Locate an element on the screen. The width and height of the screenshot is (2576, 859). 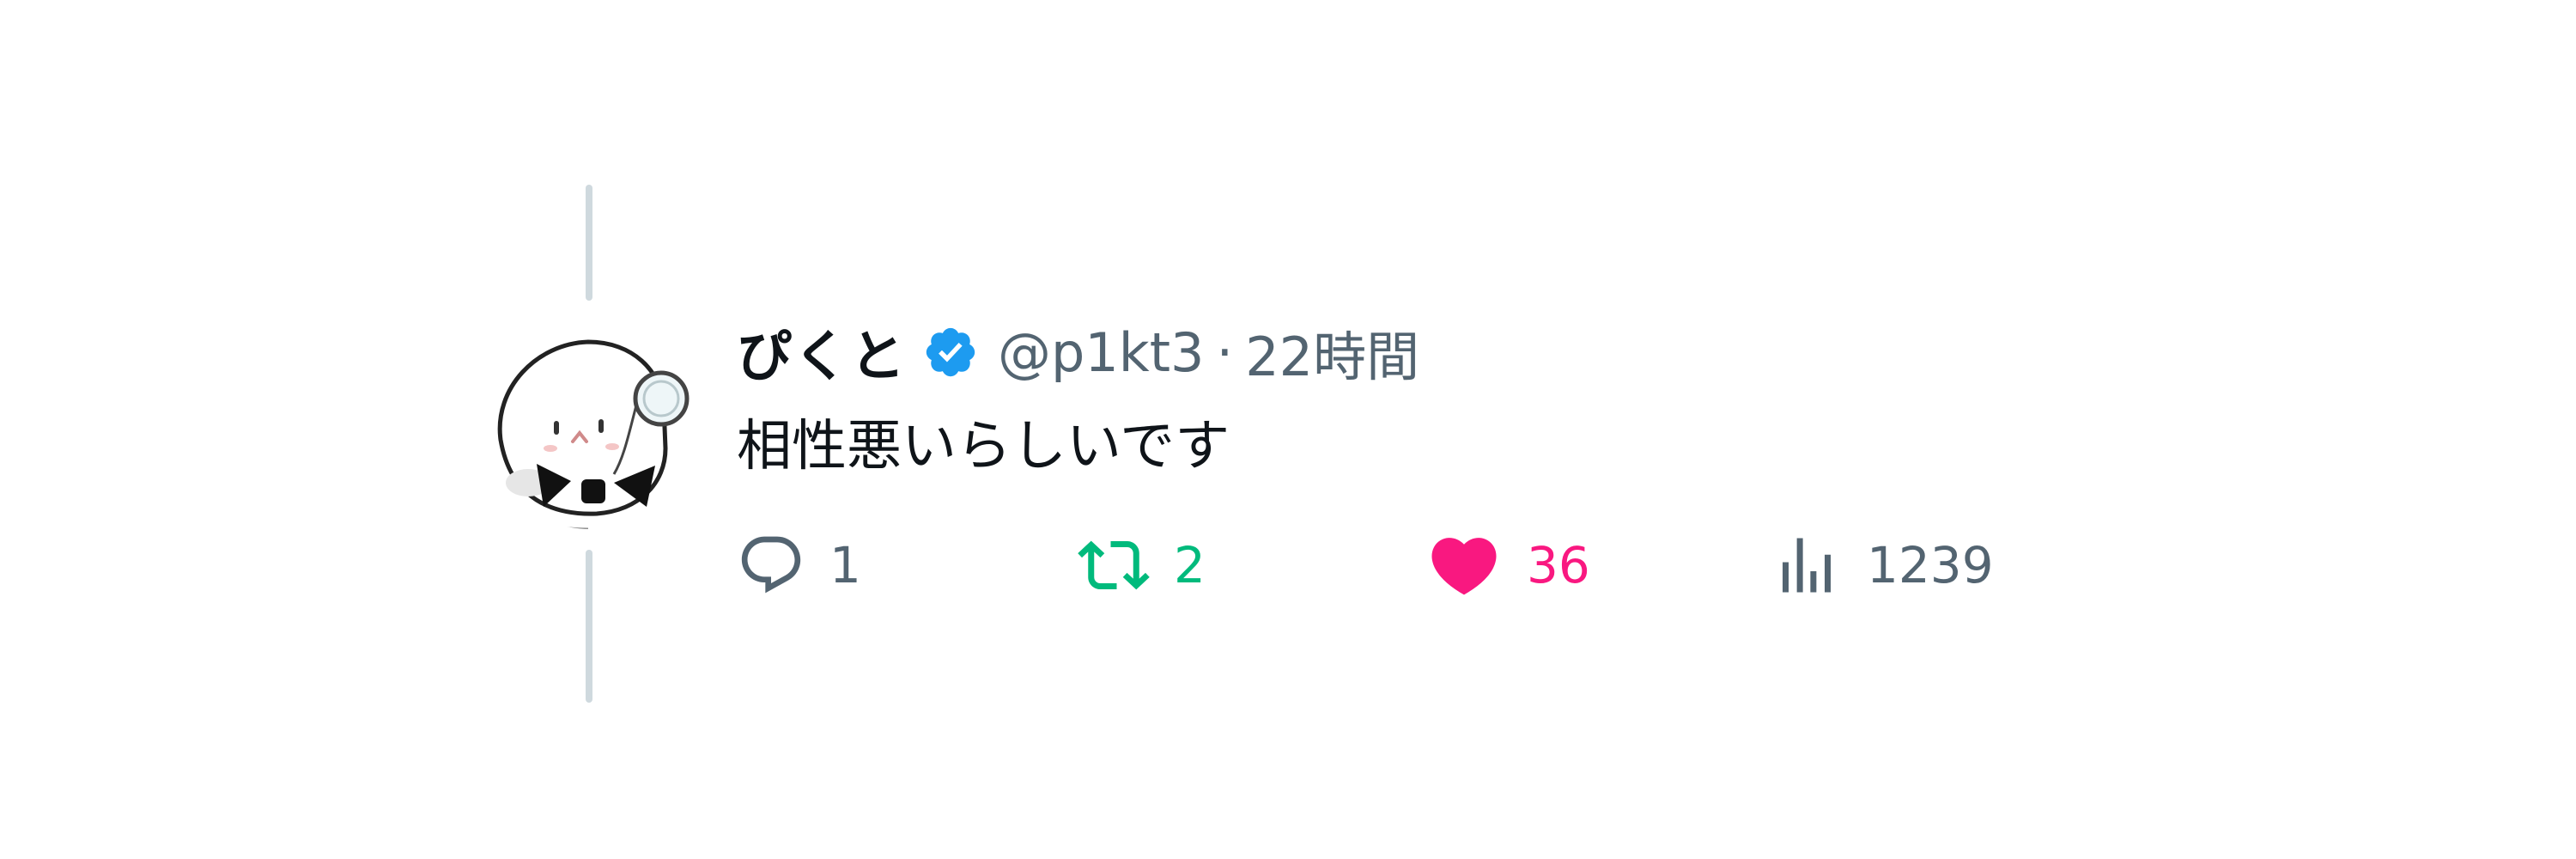
reply-button: 1 is located at coordinates (799, 565).